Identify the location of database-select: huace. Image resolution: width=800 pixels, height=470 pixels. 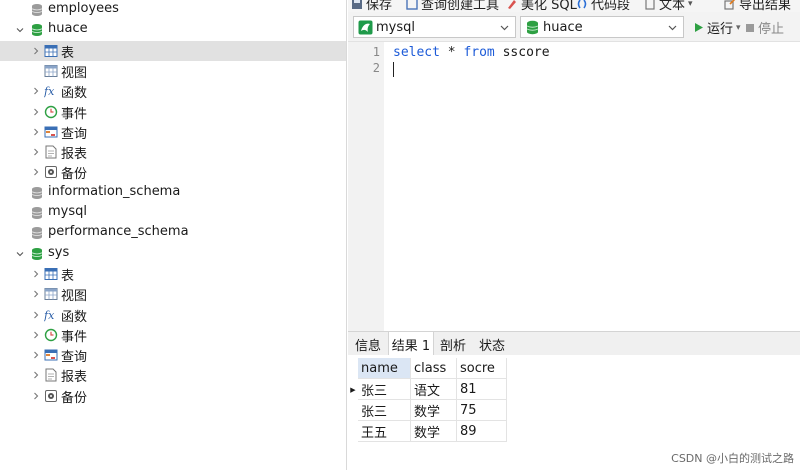
(602, 27).